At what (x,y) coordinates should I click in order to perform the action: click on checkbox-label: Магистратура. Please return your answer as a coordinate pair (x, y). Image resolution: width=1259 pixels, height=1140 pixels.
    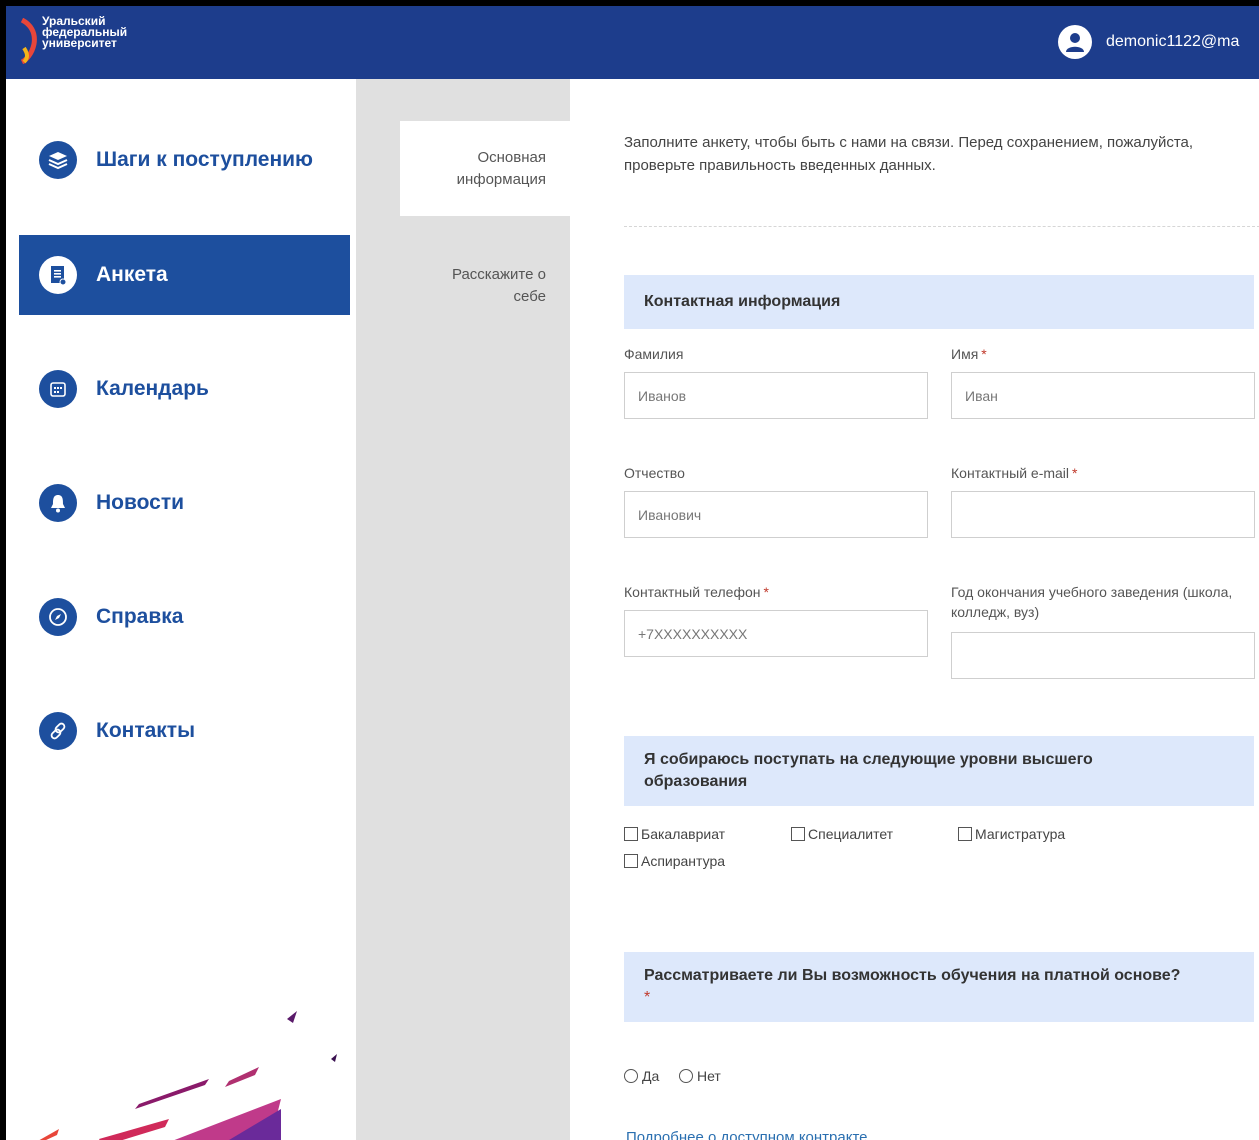
    Looking at the image, I should click on (1020, 834).